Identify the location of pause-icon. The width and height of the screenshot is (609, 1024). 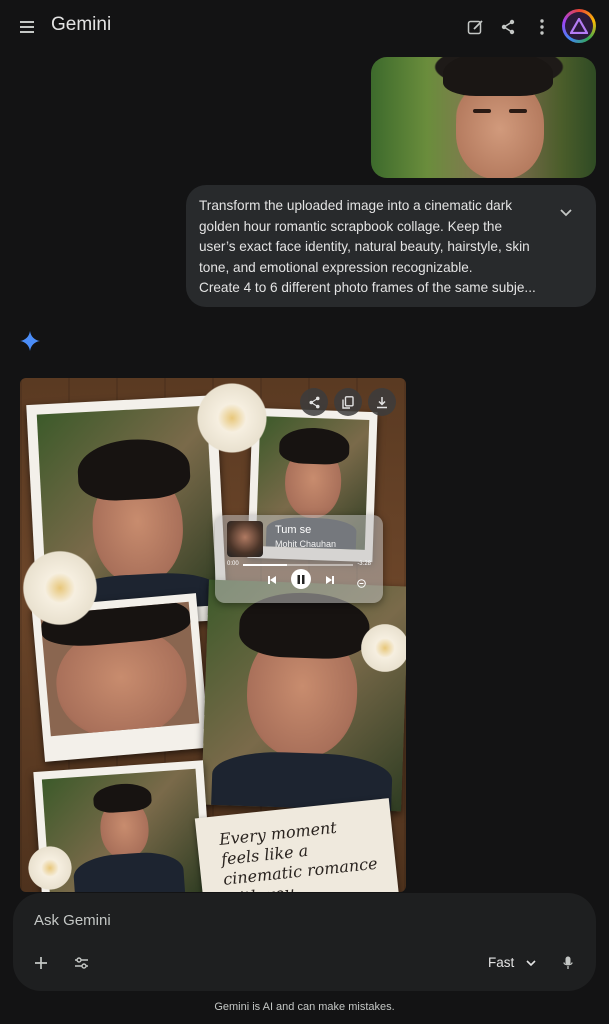
(301, 579).